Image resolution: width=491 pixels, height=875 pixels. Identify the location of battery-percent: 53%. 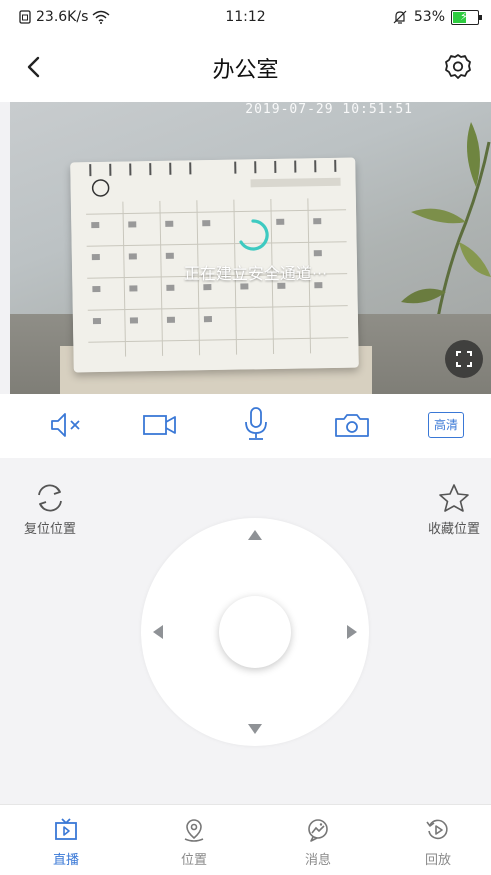
(429, 17).